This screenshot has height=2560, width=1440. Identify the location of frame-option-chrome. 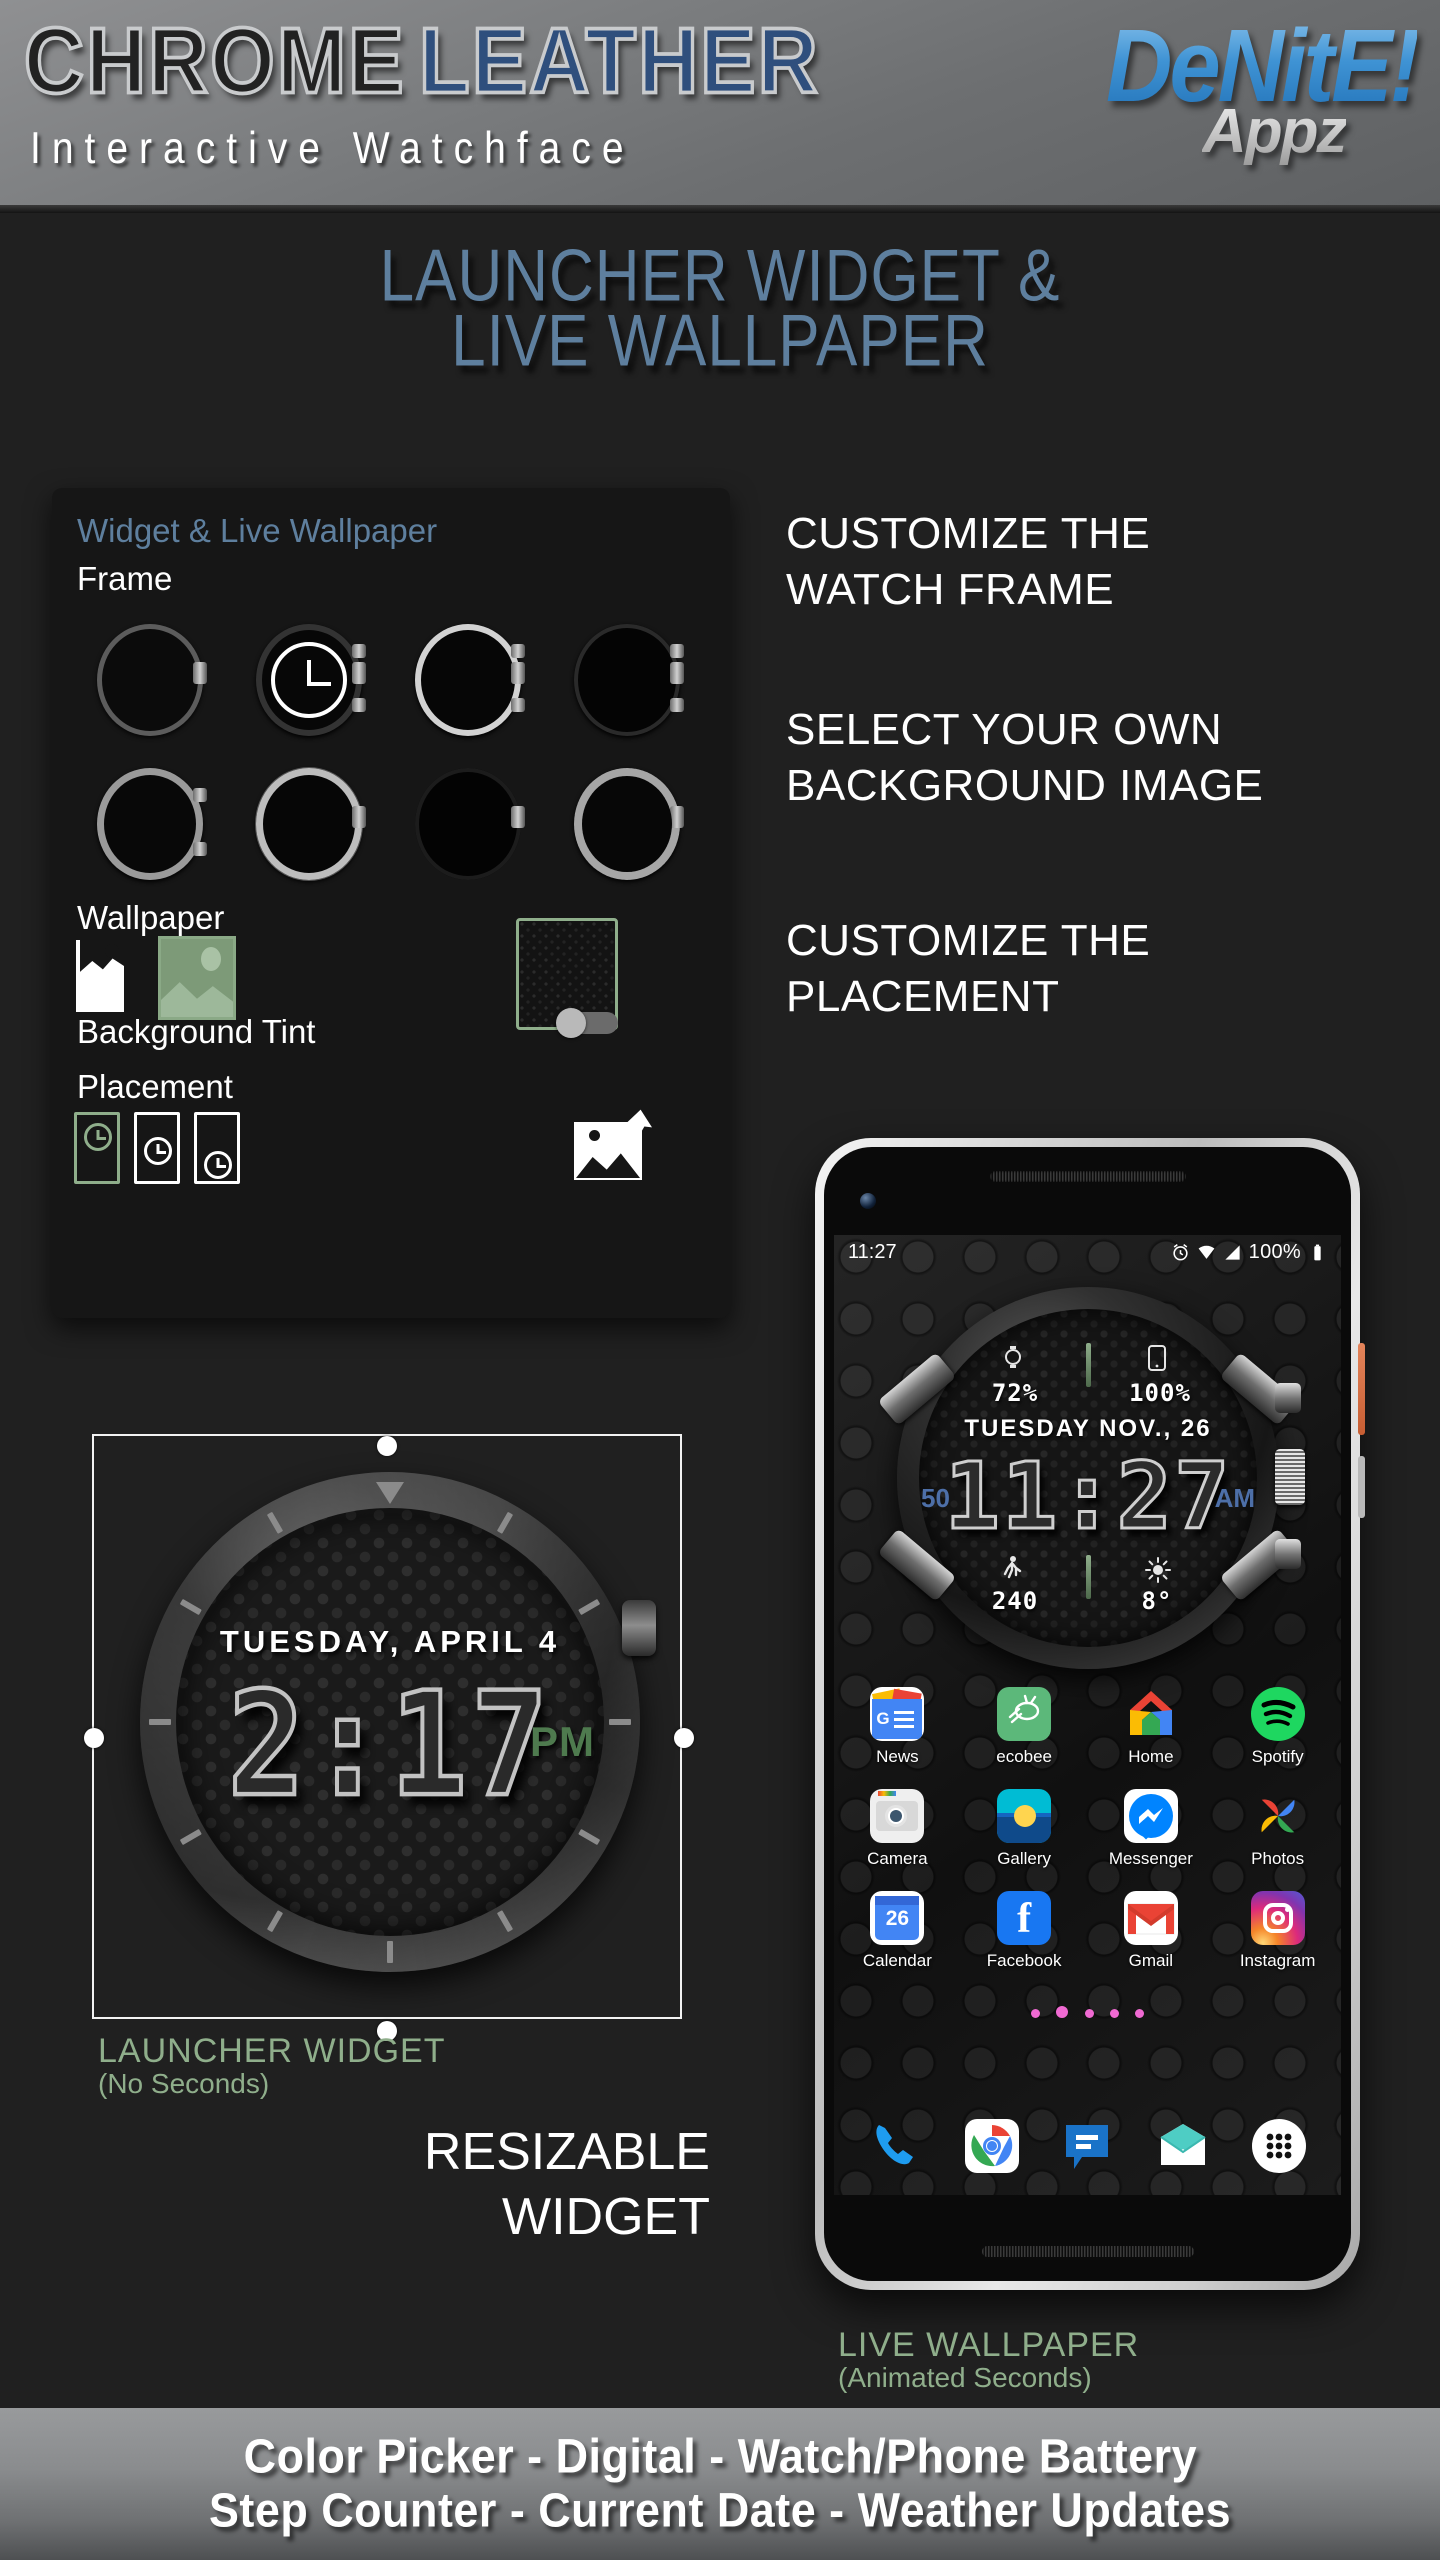
(468, 680).